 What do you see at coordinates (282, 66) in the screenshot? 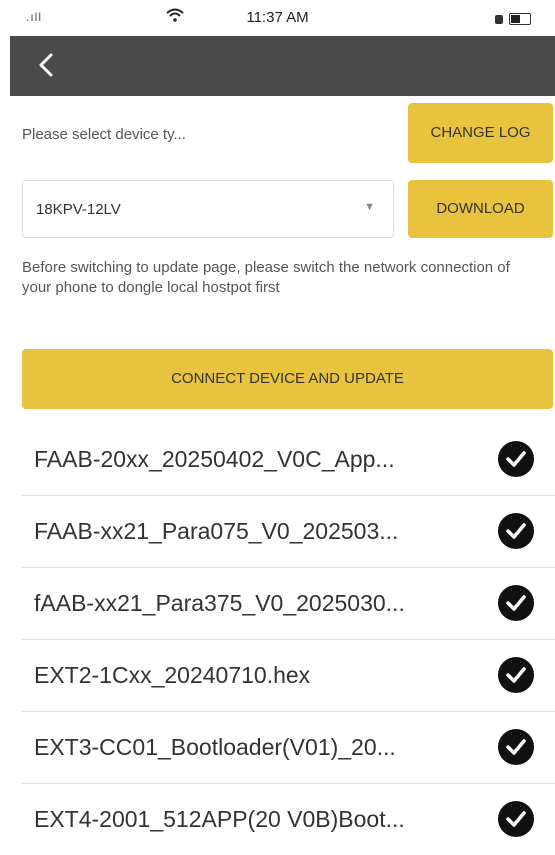
I see `nav-bar` at bounding box center [282, 66].